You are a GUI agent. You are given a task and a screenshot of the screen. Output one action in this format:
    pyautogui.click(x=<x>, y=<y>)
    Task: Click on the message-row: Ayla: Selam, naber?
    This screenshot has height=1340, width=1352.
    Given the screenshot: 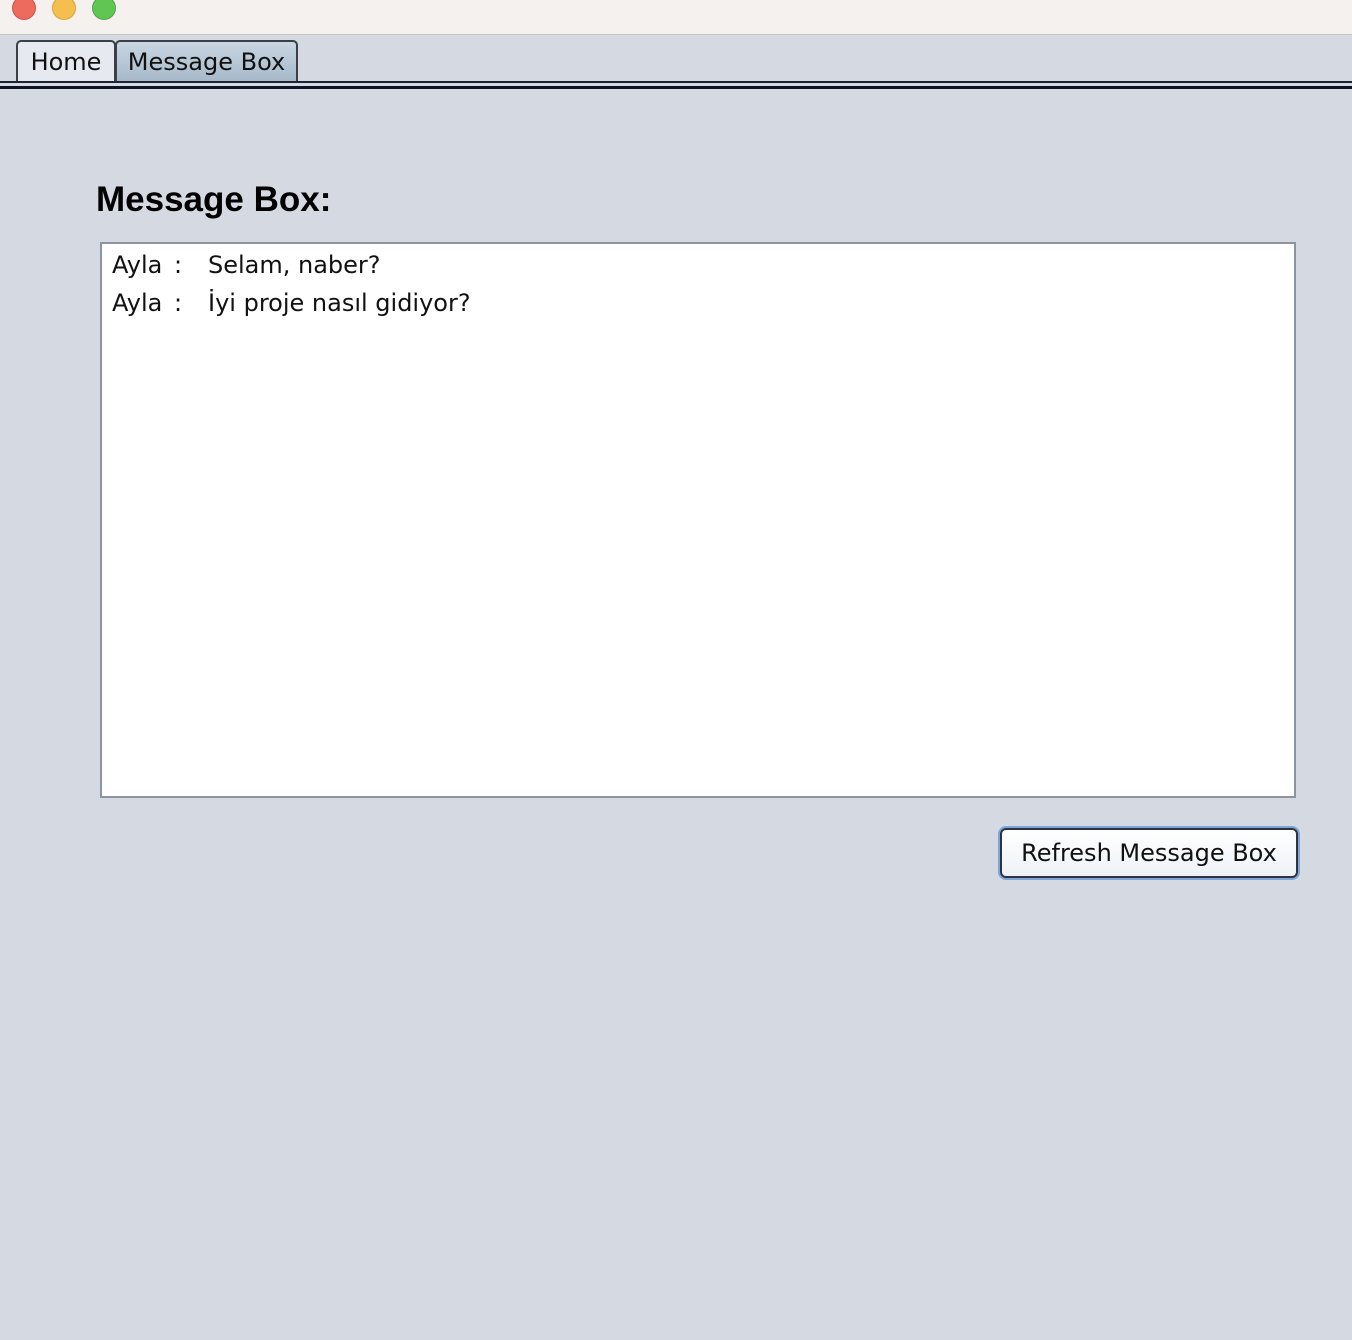 What is the action you would take?
    pyautogui.click(x=246, y=265)
    